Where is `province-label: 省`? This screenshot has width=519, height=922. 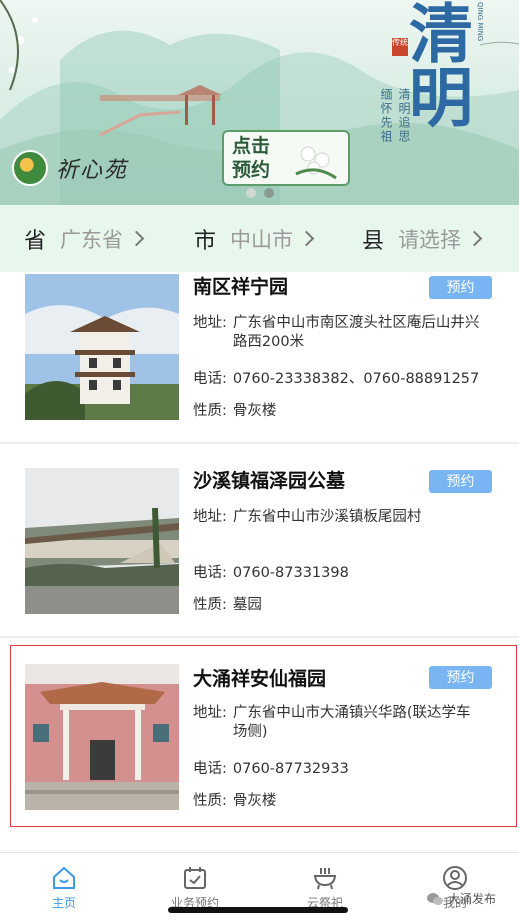 province-label: 省 is located at coordinates (35, 241).